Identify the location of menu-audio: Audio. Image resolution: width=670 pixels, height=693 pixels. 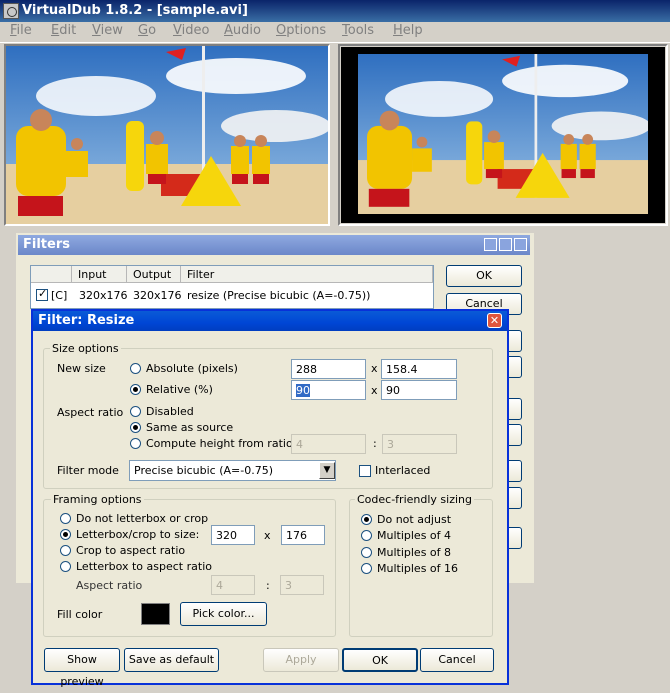
(242, 30).